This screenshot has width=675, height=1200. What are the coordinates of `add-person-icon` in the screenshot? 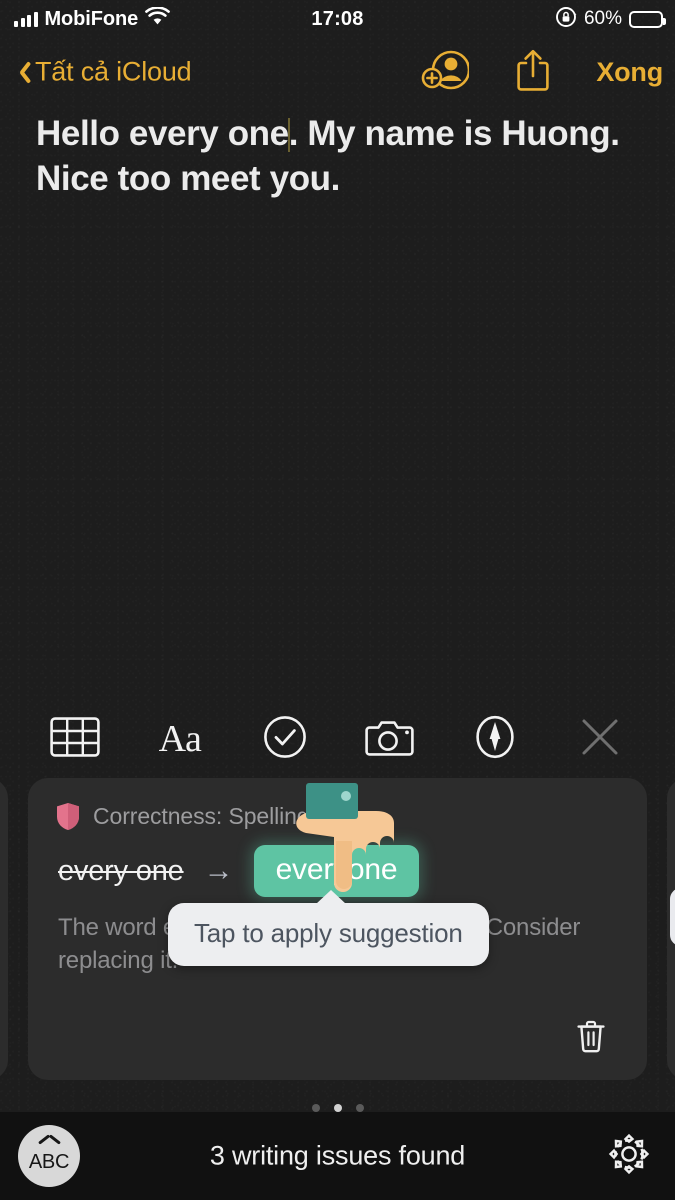 It's located at (446, 72).